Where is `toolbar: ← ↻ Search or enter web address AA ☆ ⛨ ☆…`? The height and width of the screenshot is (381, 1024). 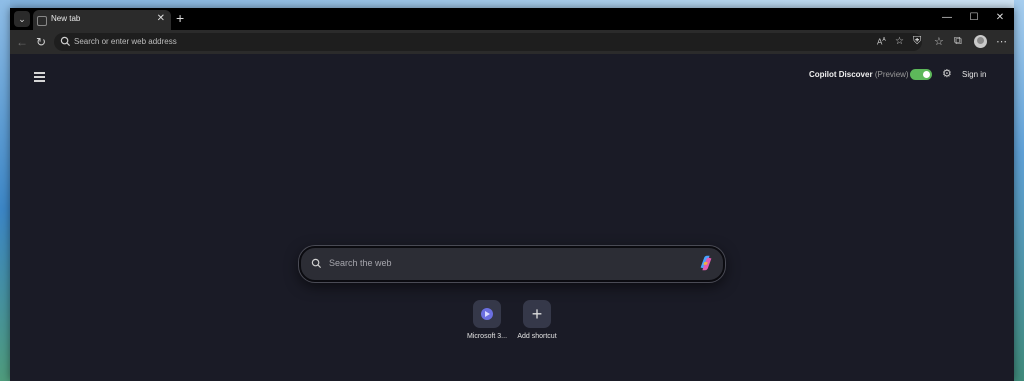 toolbar: ← ↻ Search or enter web address AA ☆ ⛨ ☆… is located at coordinates (512, 42).